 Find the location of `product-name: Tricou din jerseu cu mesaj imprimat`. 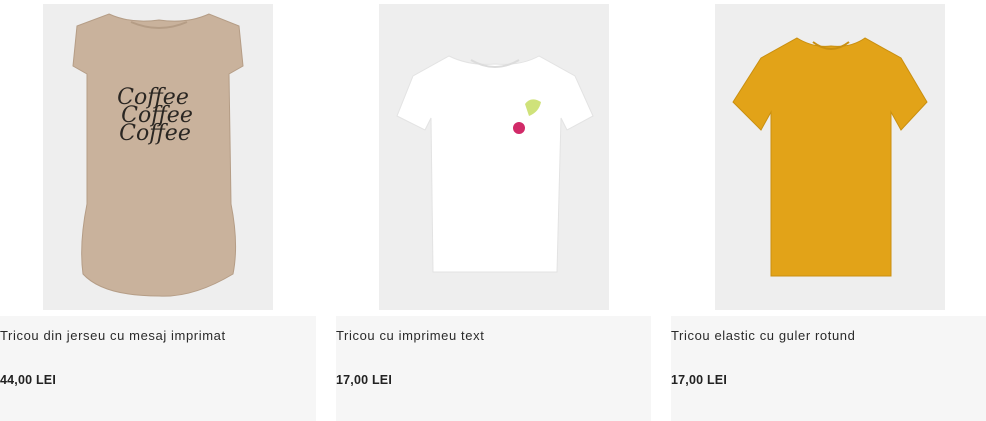

product-name: Tricou din jerseu cu mesaj imprimat is located at coordinates (113, 335).